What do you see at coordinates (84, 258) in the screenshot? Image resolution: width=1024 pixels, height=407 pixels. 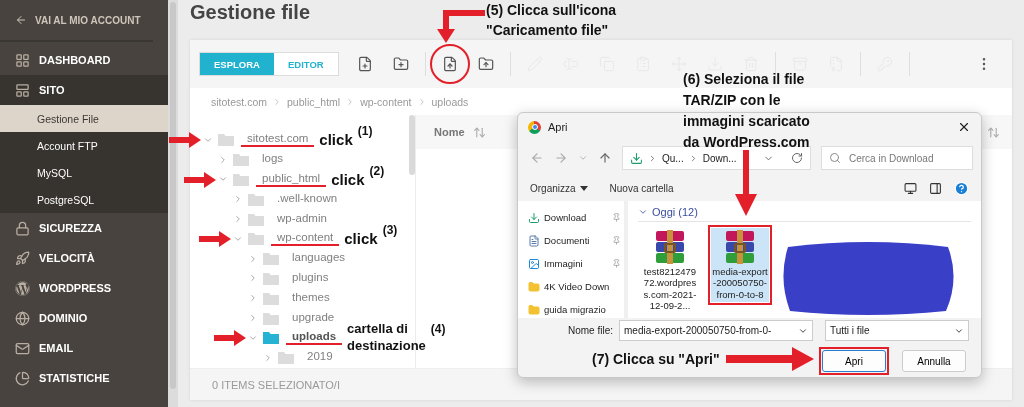 I see `nav-item: VELOCITÀ` at bounding box center [84, 258].